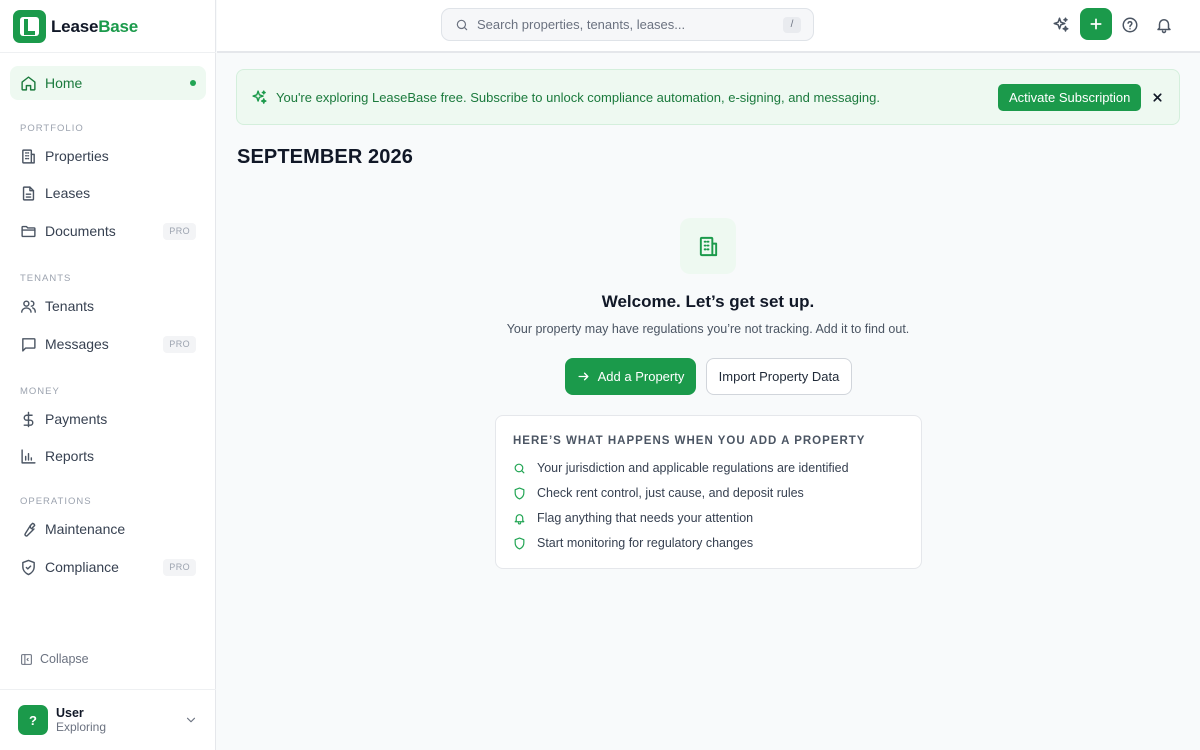  Describe the element at coordinates (40, 391) in the screenshot. I see `section-label-money: MONEY` at that location.